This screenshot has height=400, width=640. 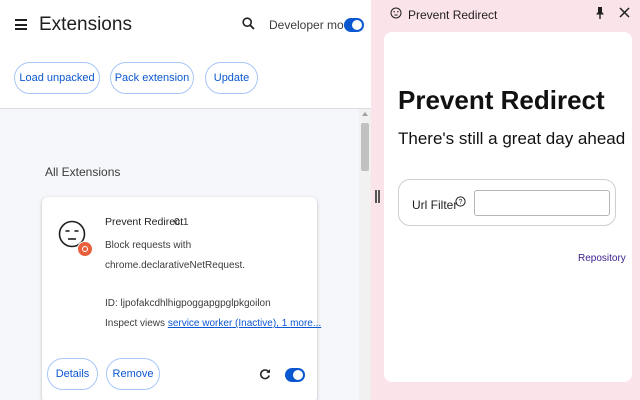 I want to click on pin-icon, so click(x=600, y=13).